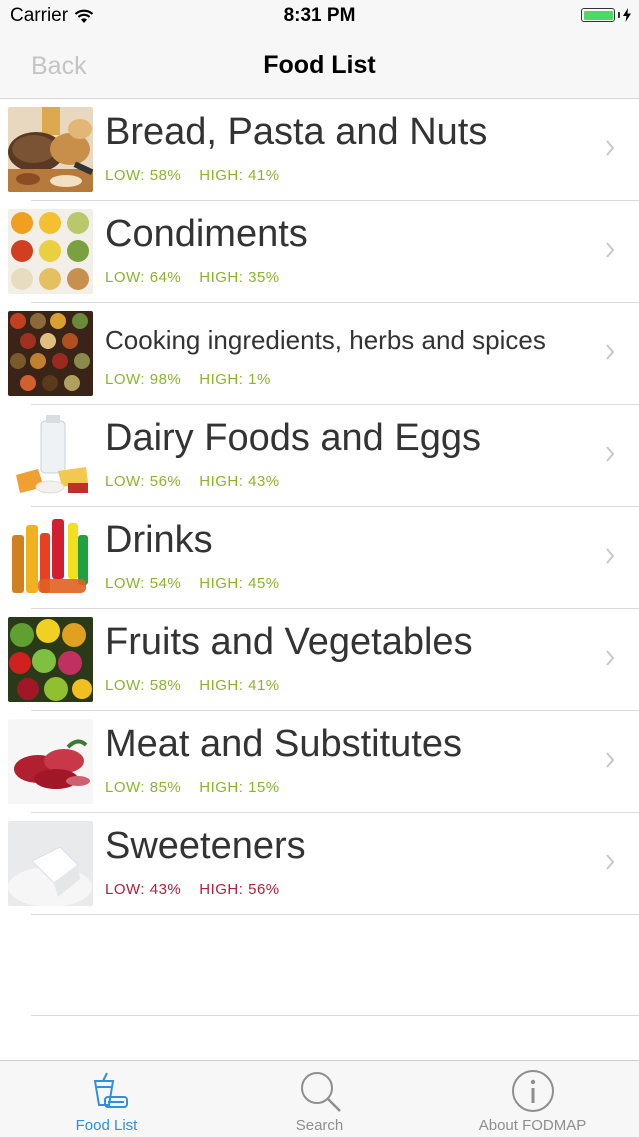 This screenshot has height=1137, width=639. I want to click on tab-label: About FODMAP, so click(532, 1125).